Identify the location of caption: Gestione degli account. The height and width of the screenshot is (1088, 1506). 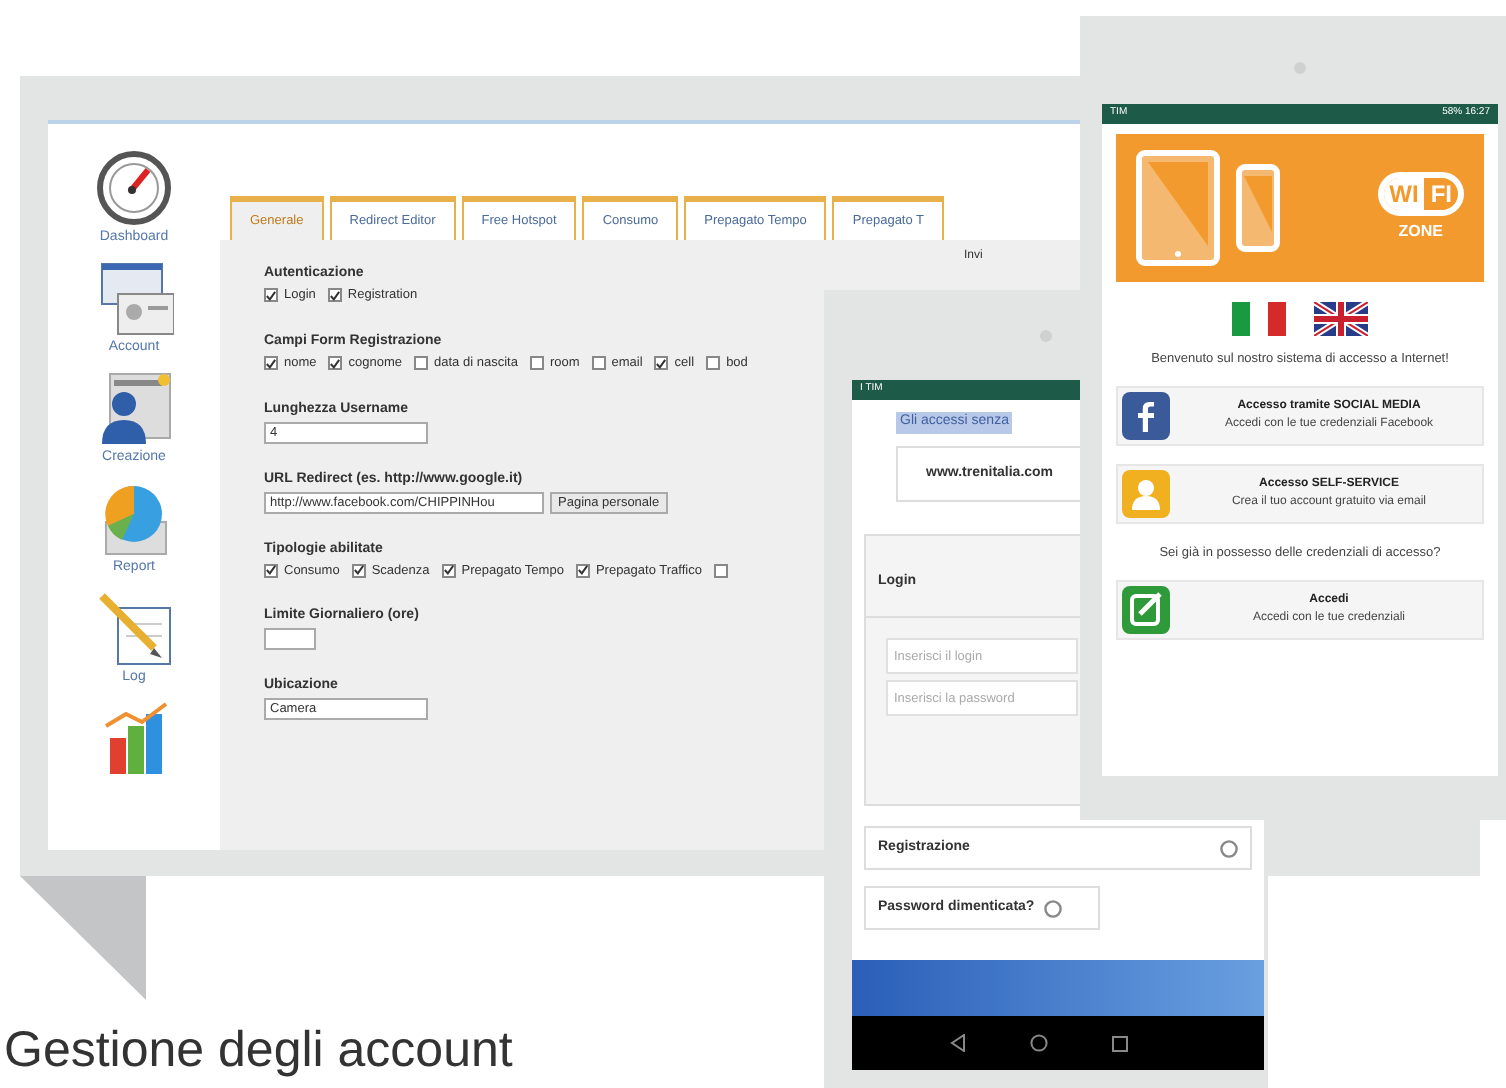
(258, 1050).